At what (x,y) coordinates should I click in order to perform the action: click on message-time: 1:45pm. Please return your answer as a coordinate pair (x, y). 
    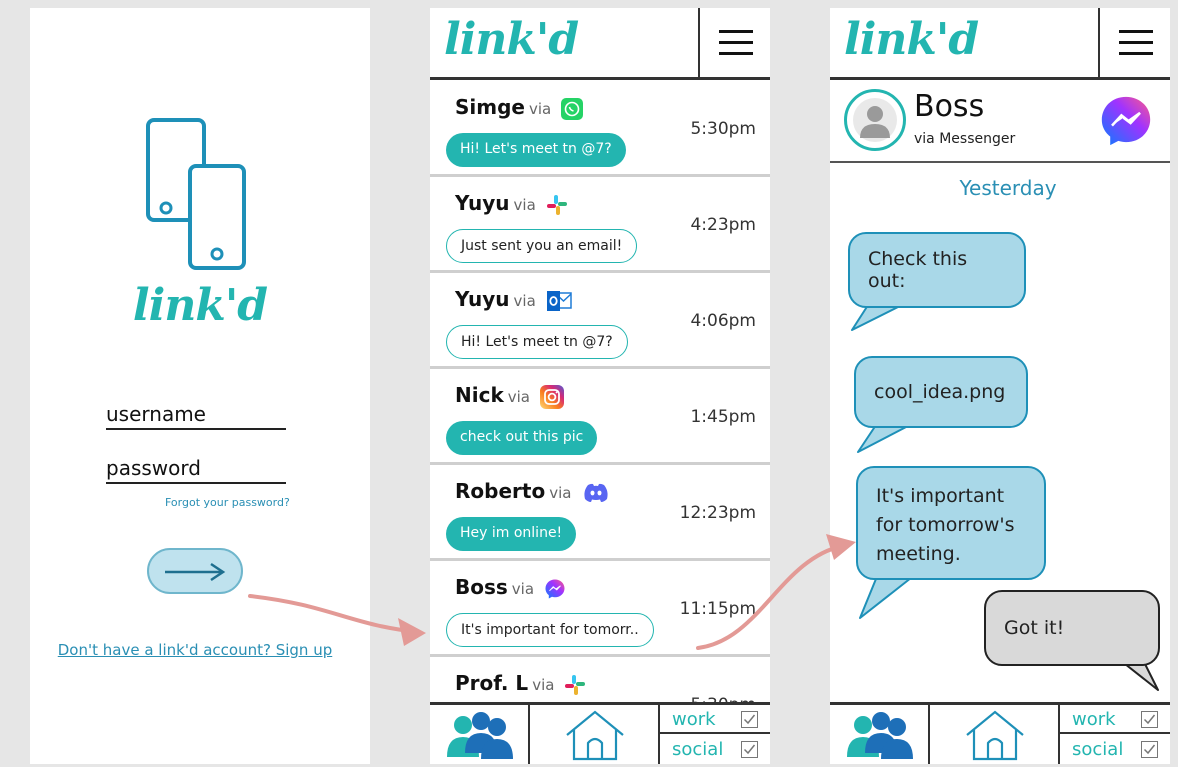
    Looking at the image, I should click on (723, 417).